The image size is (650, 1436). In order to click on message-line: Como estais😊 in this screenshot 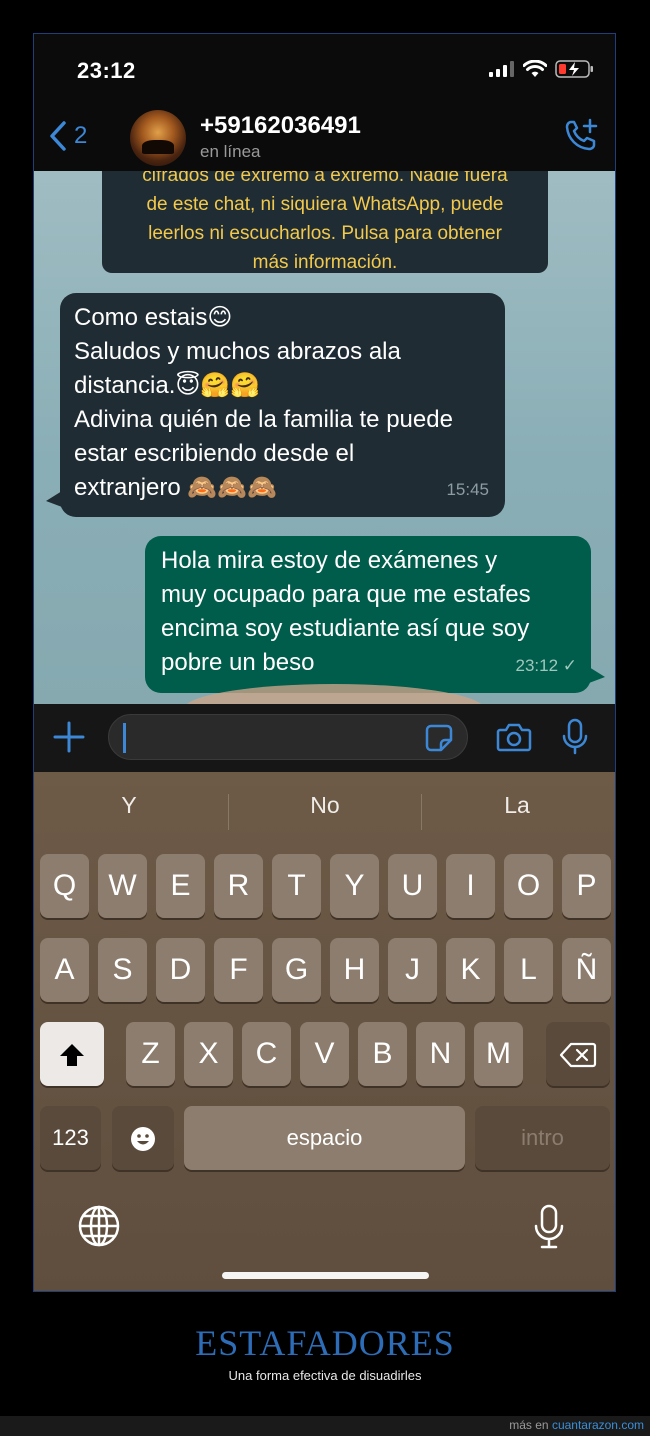, I will do `click(153, 317)`.